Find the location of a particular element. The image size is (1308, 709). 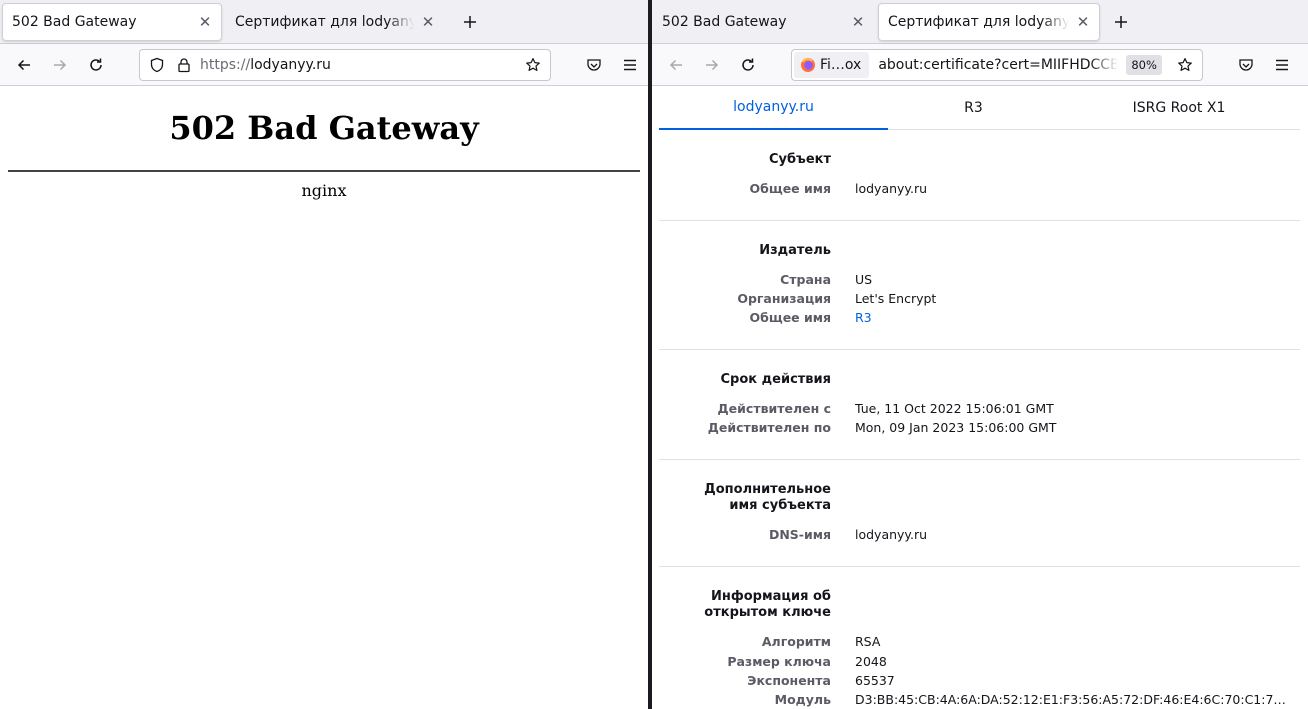

url-protocol: https:// is located at coordinates (225, 65).